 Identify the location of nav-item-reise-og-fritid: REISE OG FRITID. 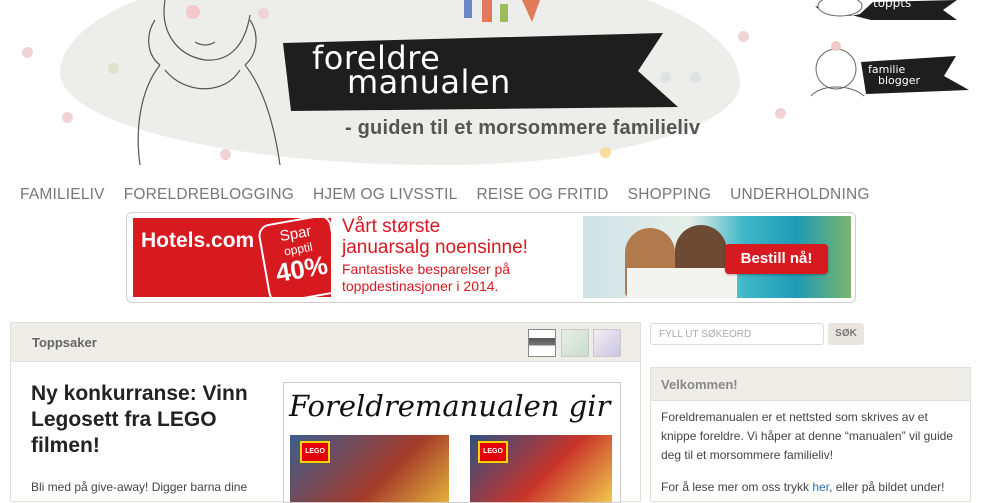
(542, 196).